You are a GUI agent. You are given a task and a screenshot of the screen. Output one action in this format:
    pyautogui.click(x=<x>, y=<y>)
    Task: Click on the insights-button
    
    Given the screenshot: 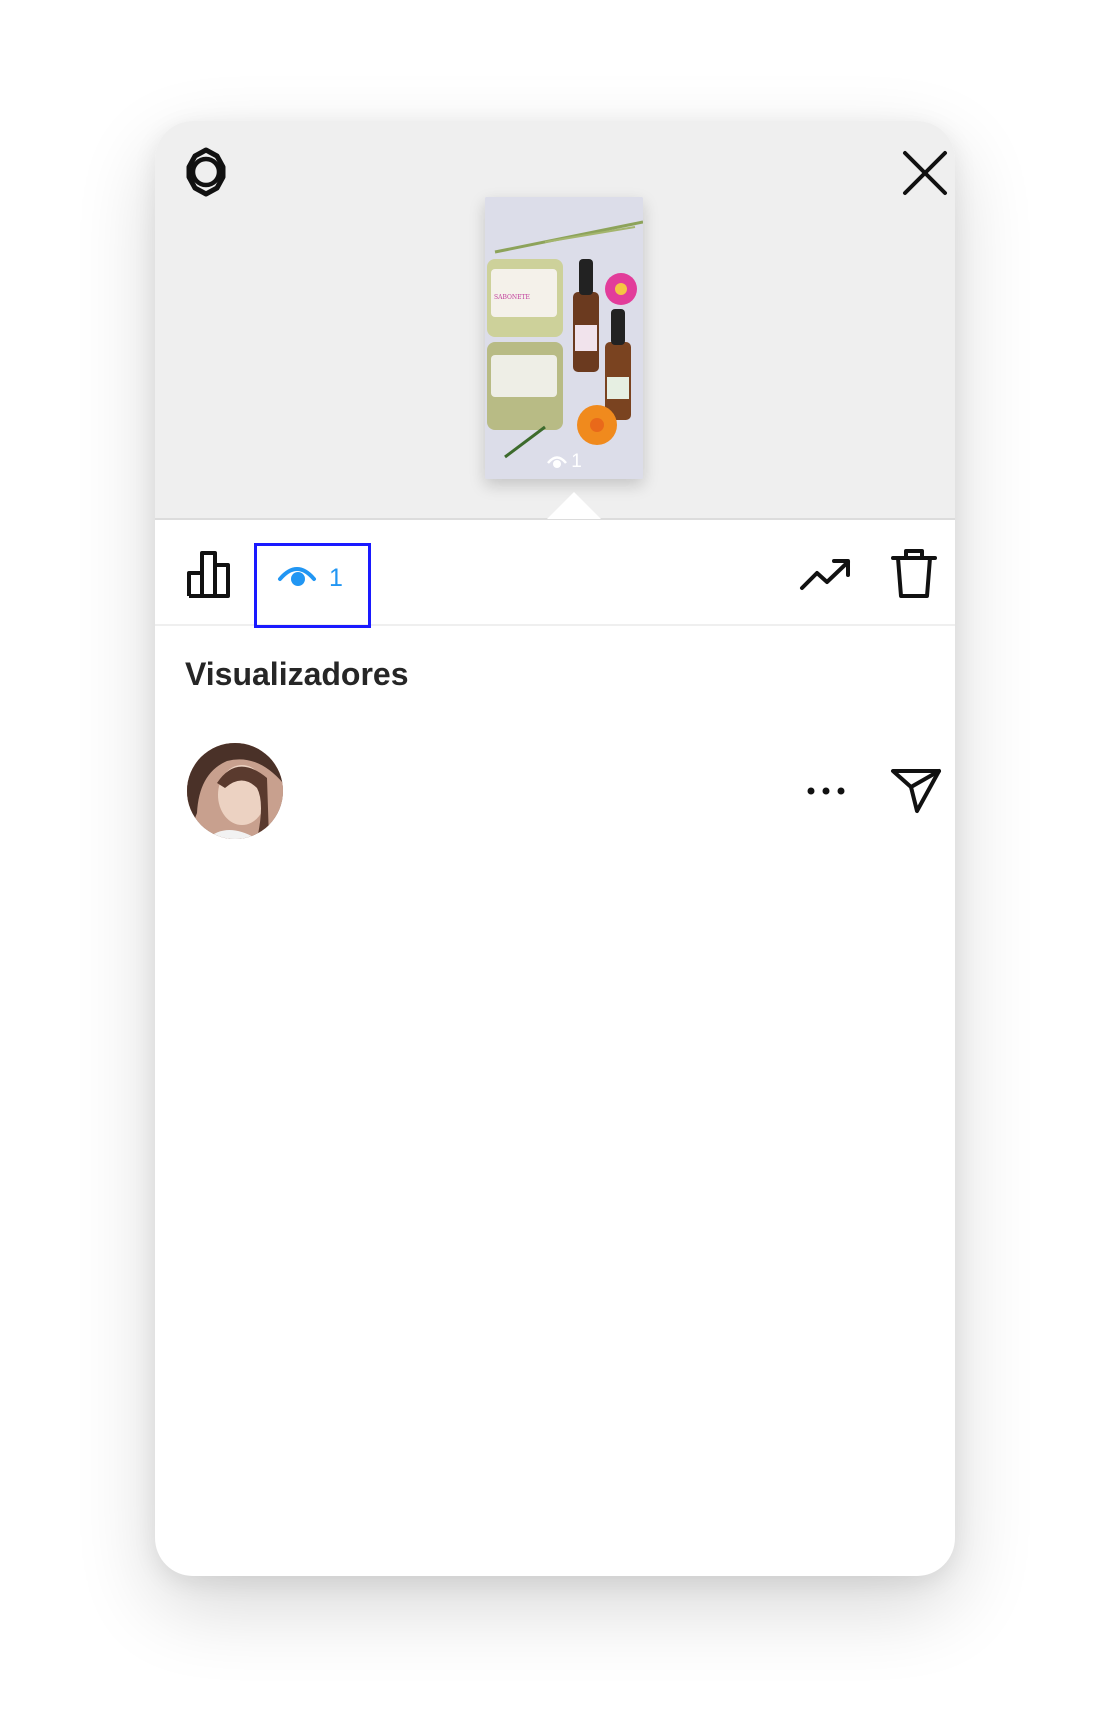 What is the action you would take?
    pyautogui.click(x=212, y=573)
    